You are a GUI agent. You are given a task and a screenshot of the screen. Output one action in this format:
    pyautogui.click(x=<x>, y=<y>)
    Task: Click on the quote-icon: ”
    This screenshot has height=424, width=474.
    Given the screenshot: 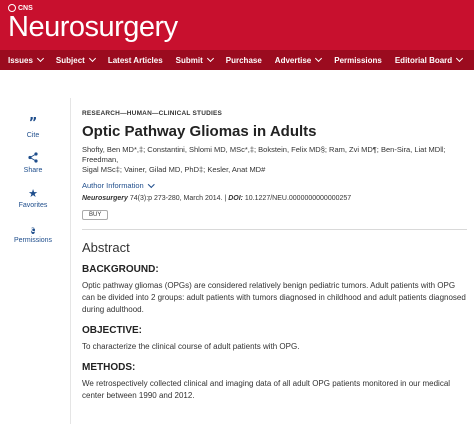 What is the action you would take?
    pyautogui.click(x=33, y=123)
    